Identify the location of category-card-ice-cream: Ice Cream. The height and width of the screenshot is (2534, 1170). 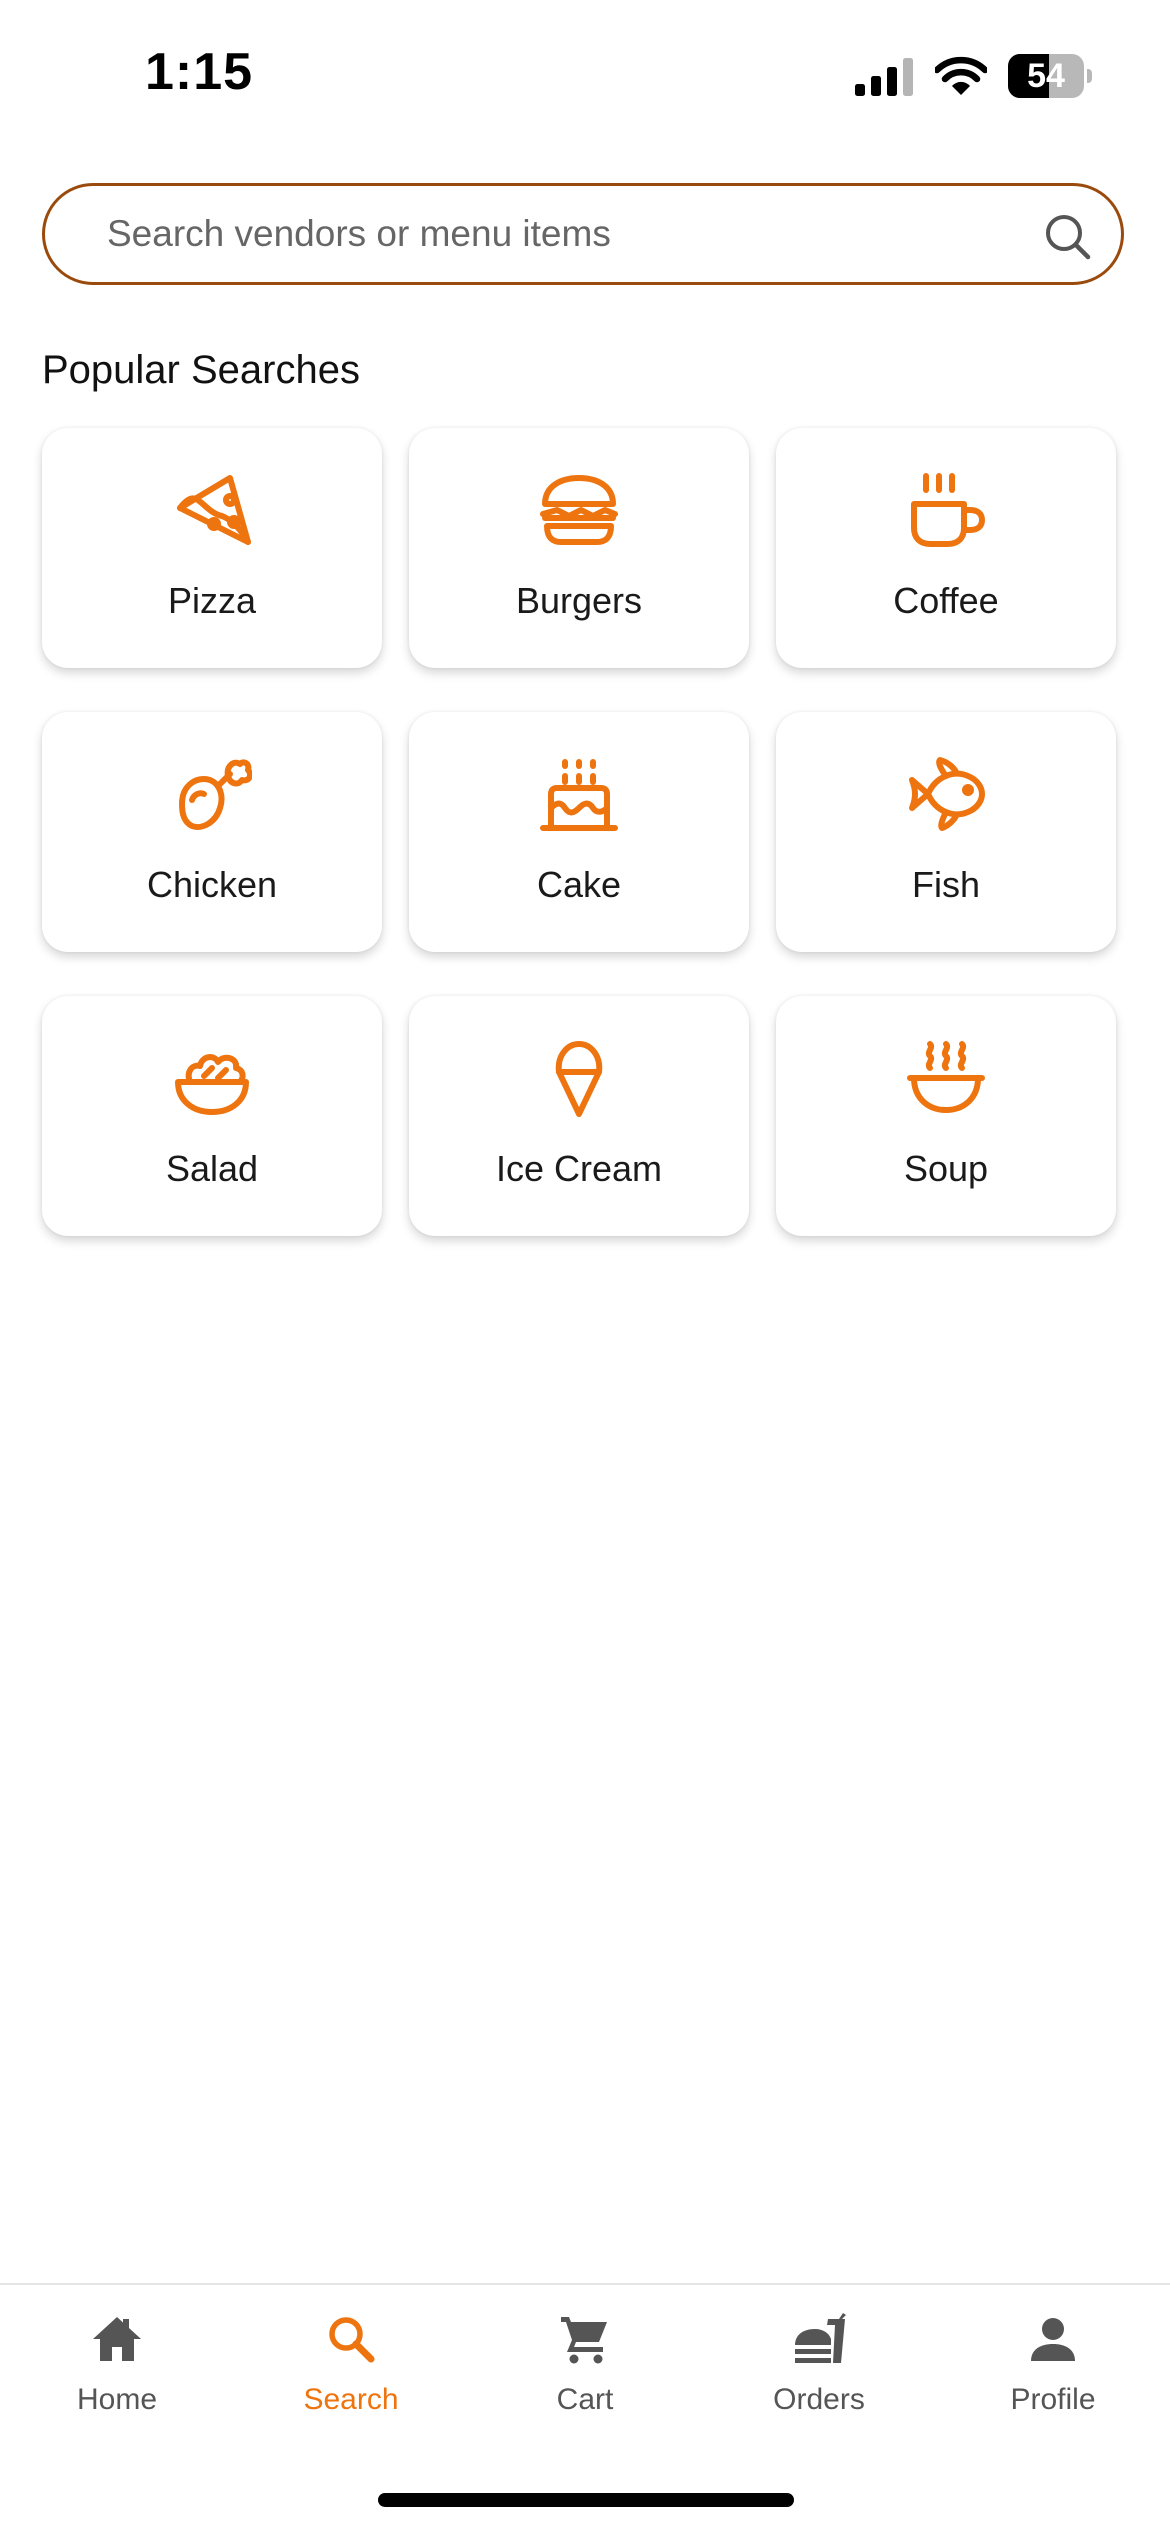
(579, 1116).